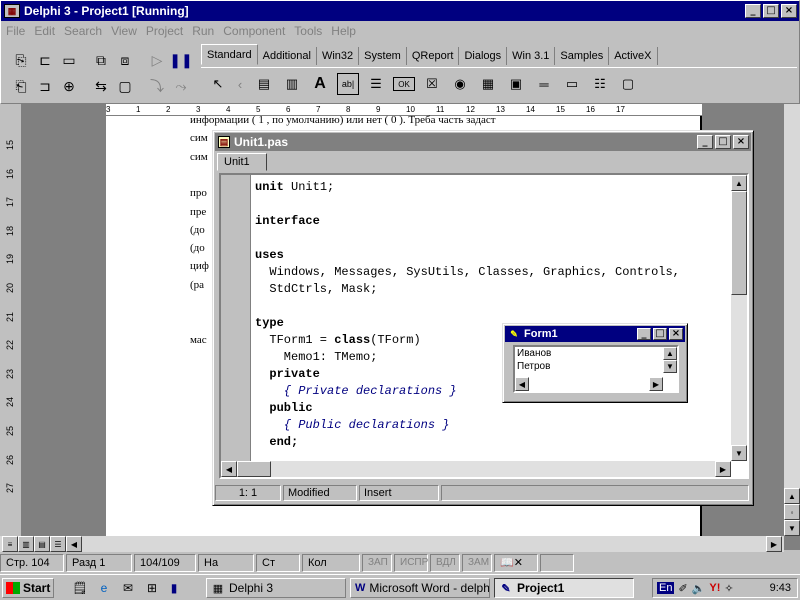 This screenshot has height=600, width=800. I want to click on online-layout-icon: ▥, so click(26, 544).